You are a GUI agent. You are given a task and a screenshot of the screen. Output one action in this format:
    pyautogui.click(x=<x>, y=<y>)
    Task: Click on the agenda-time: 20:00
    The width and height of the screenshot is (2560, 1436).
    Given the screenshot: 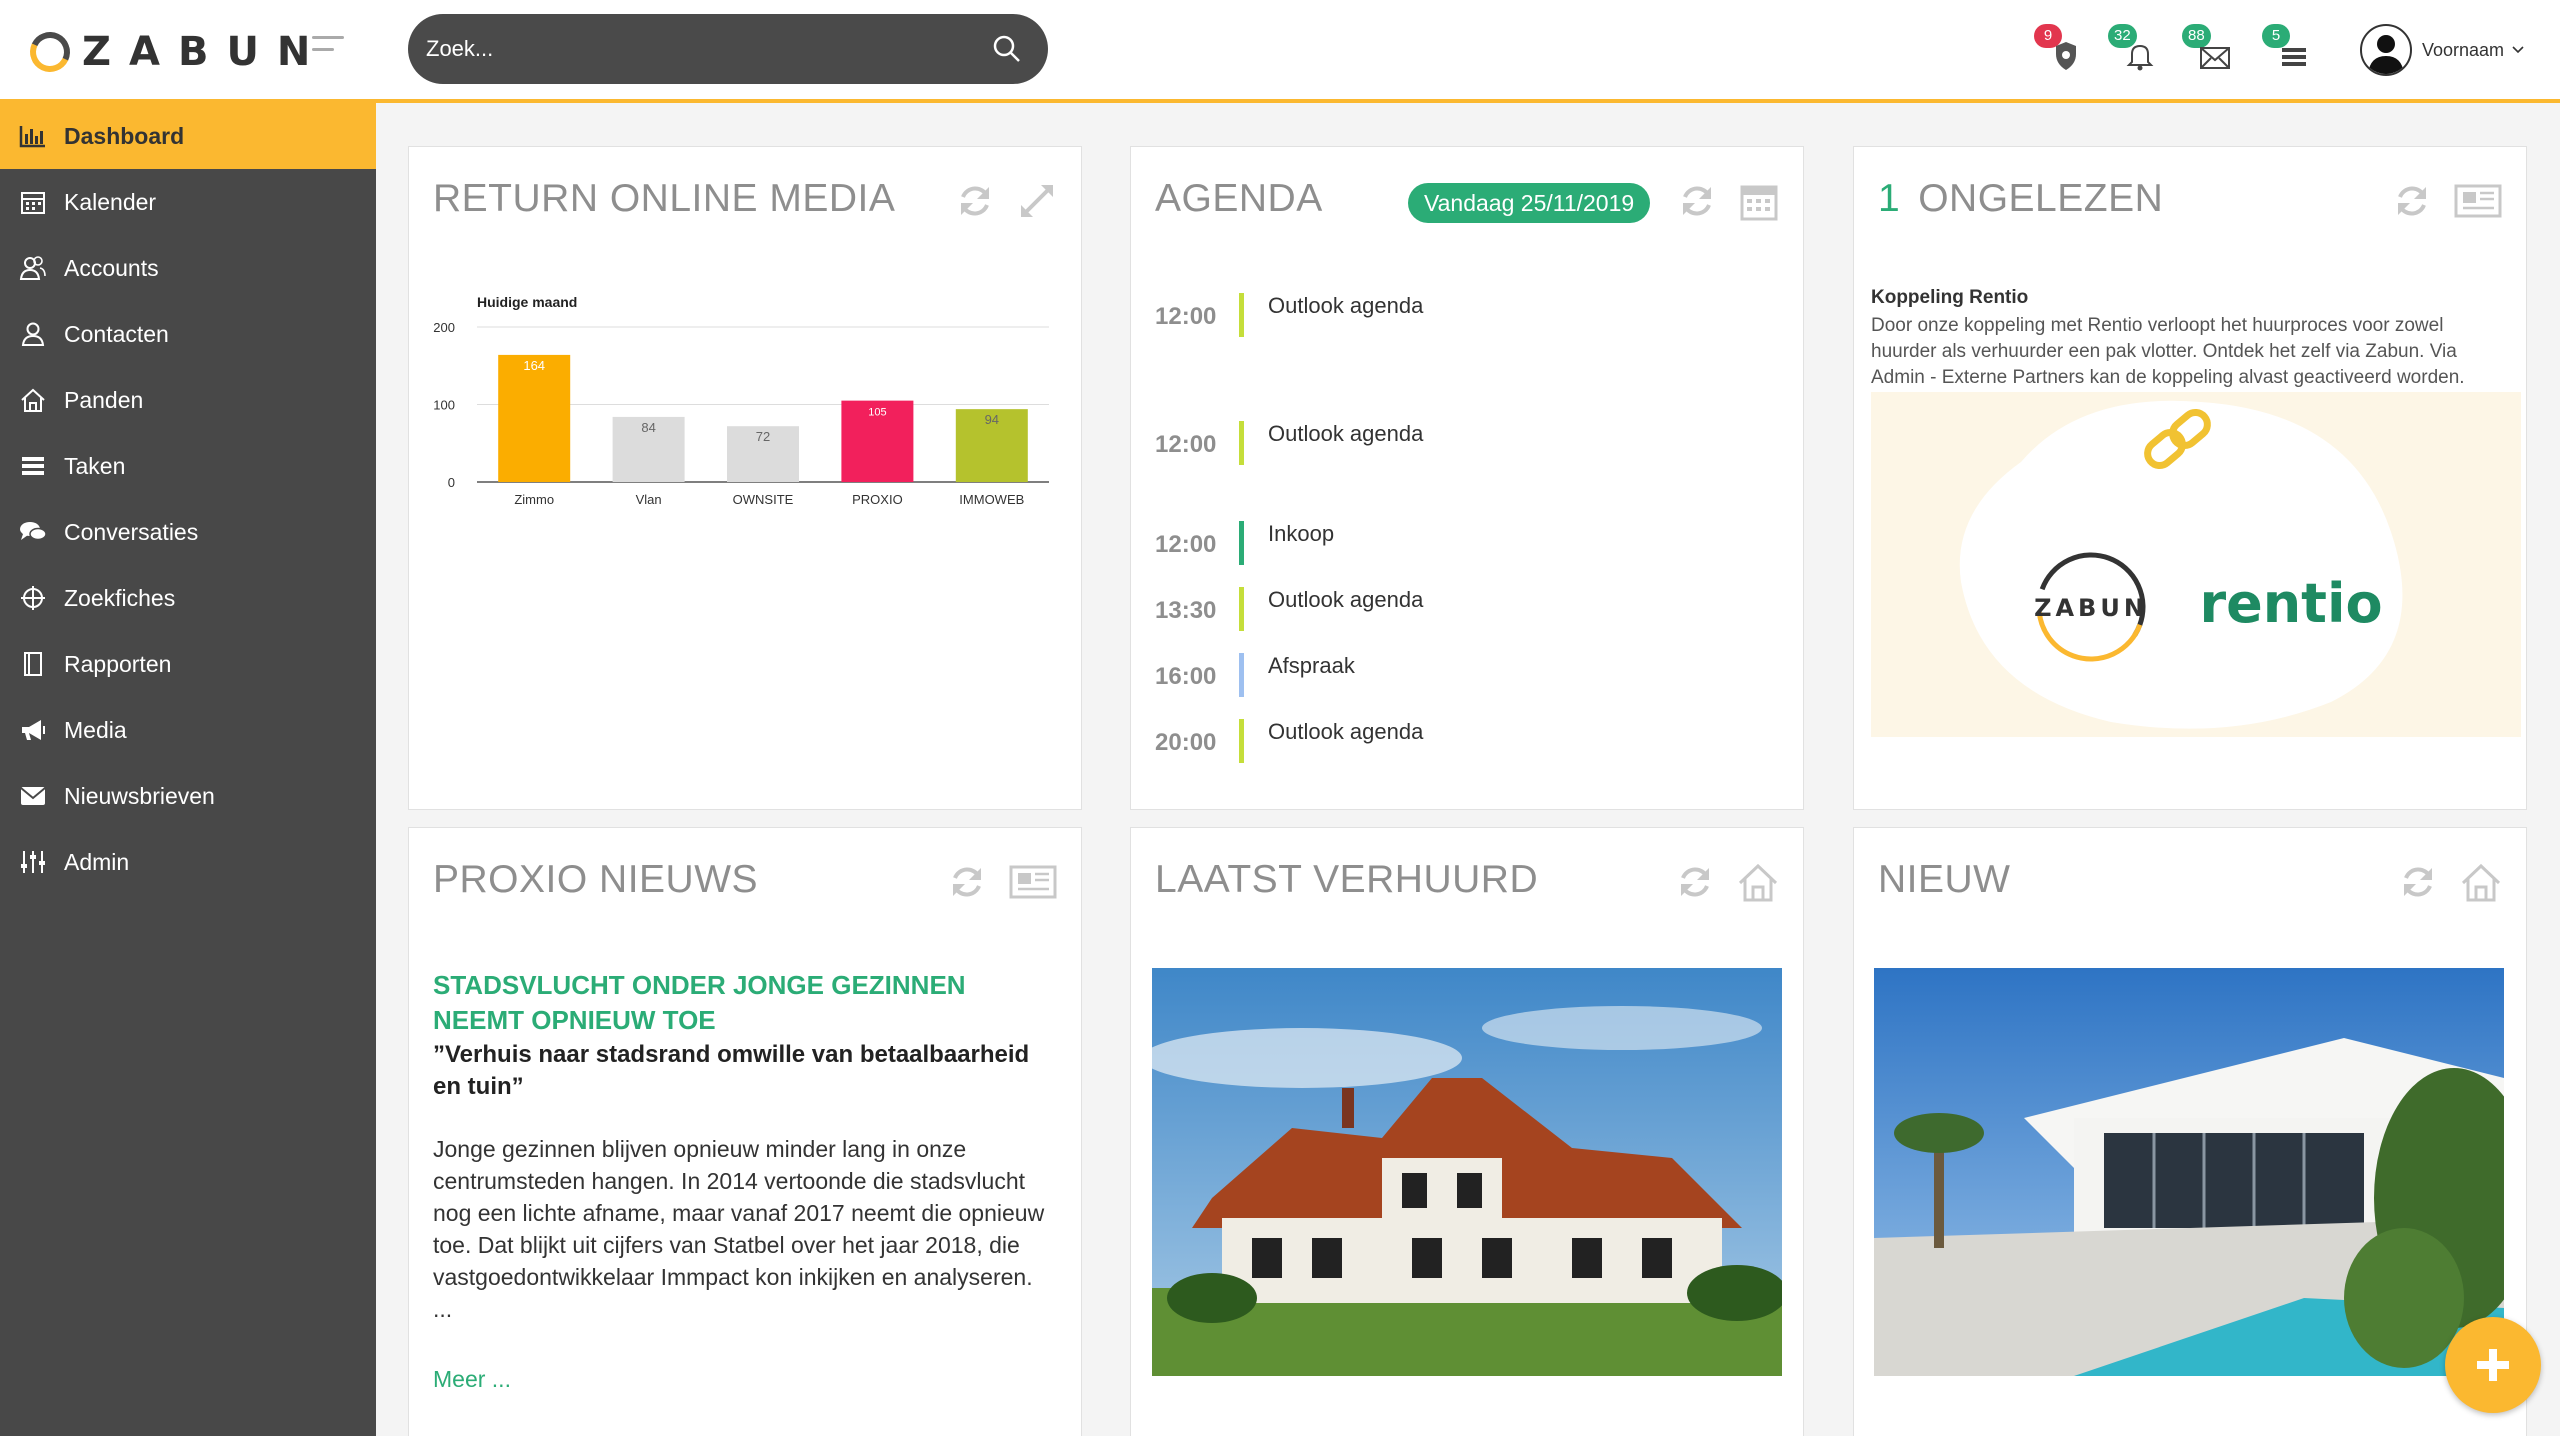 What is the action you would take?
    pyautogui.click(x=1186, y=742)
    